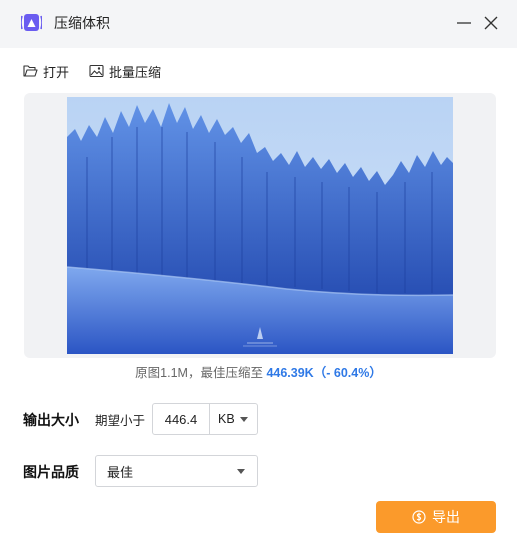  What do you see at coordinates (258, 24) in the screenshot?
I see `title-bar: 压缩体积` at bounding box center [258, 24].